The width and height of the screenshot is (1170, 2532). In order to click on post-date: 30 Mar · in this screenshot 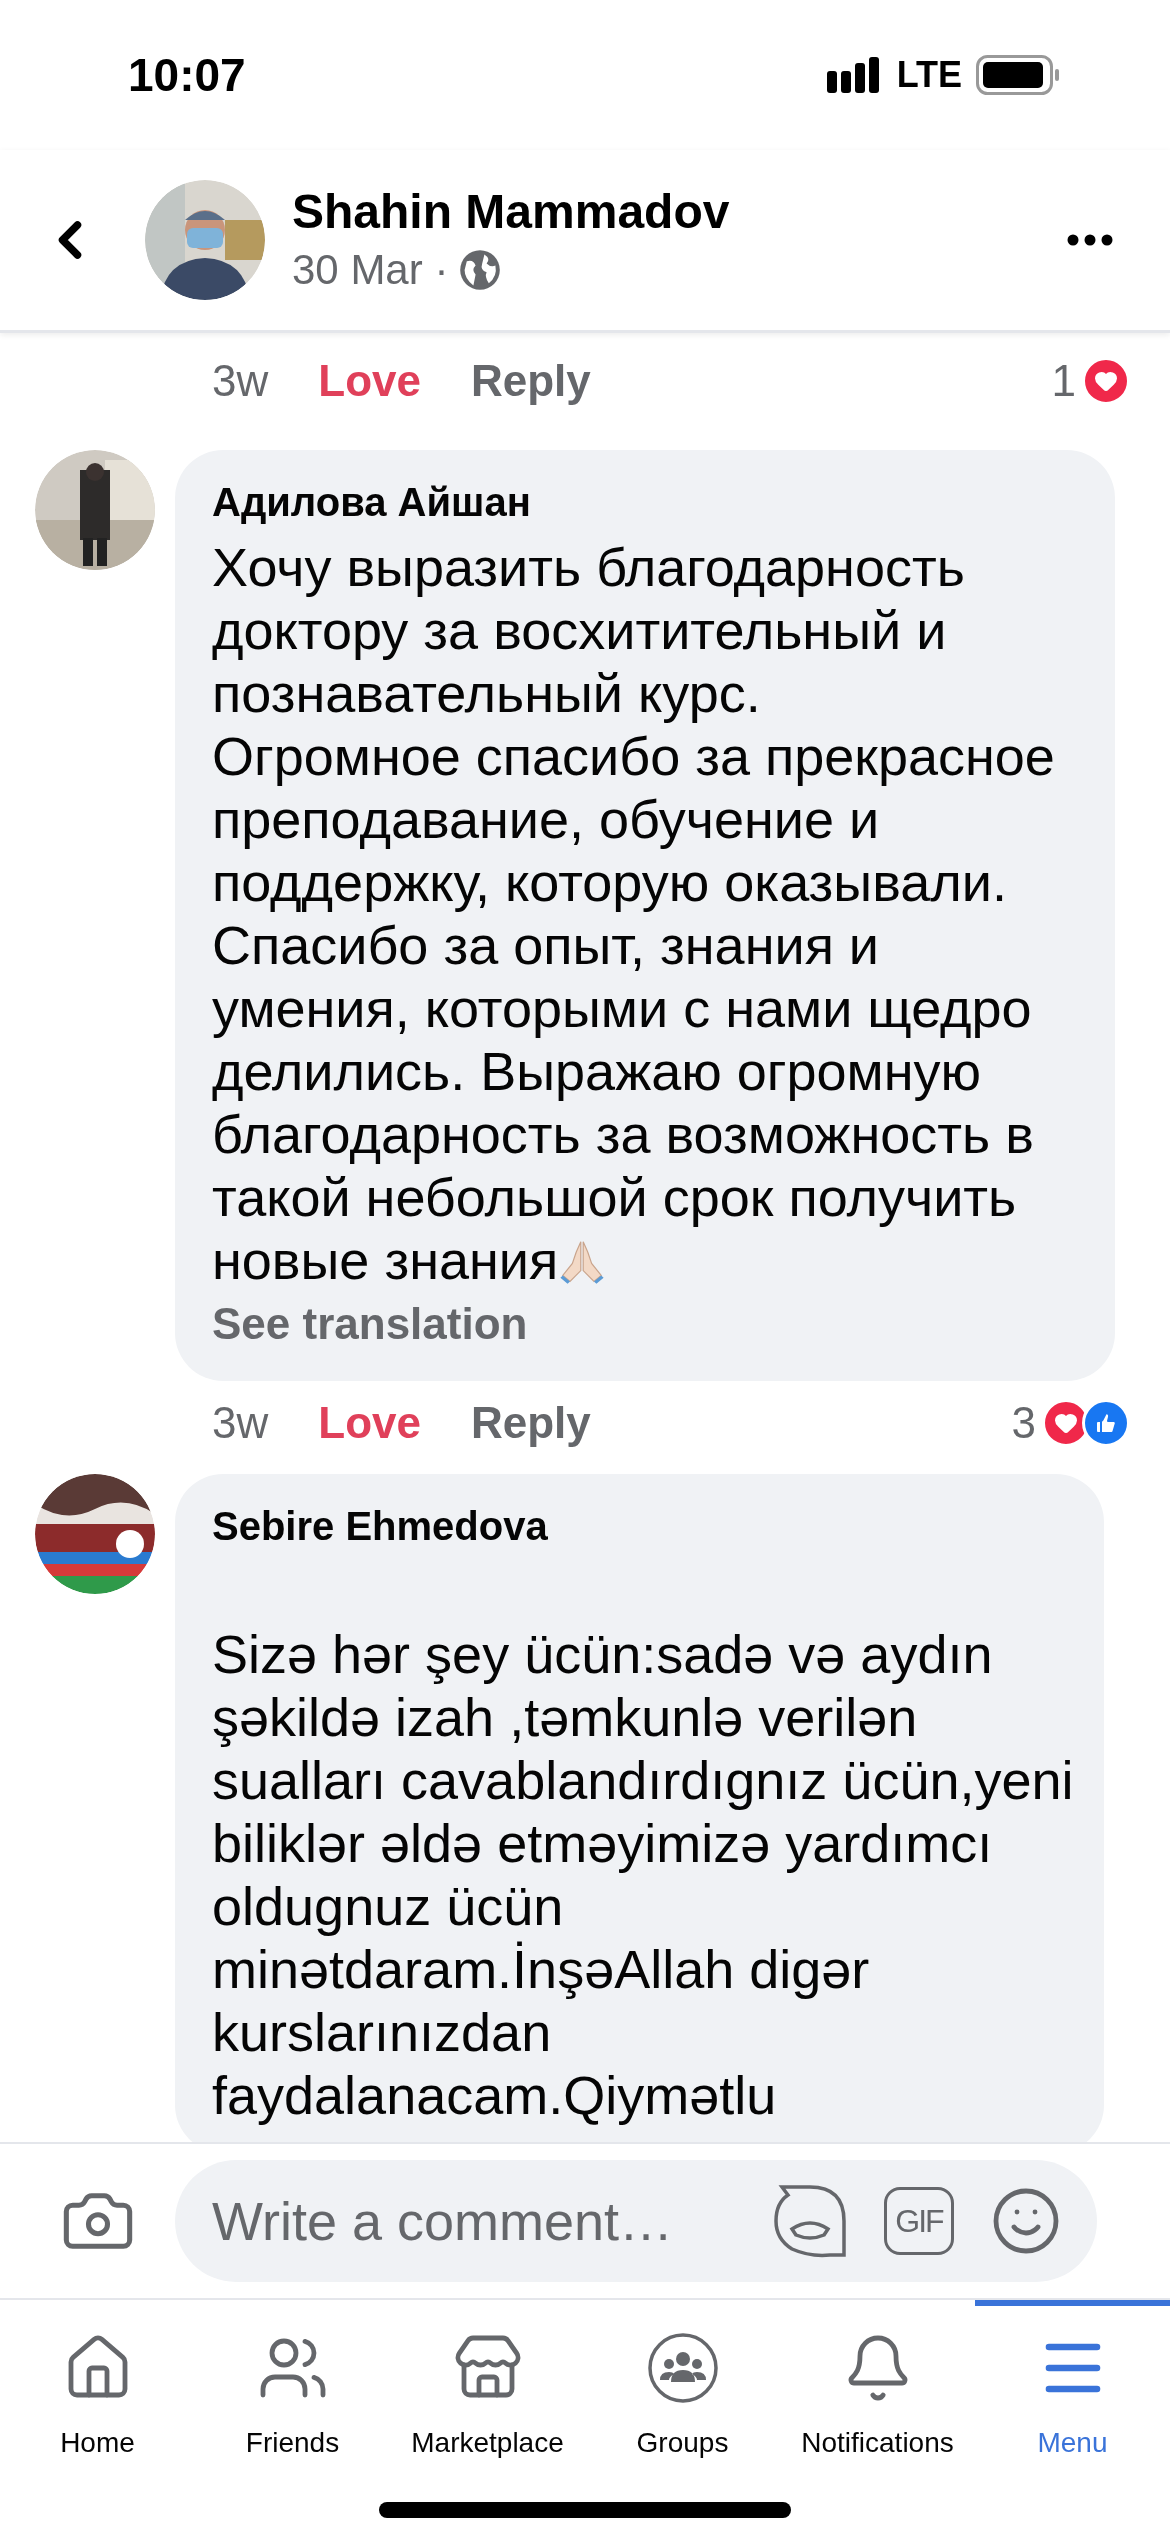, I will do `click(370, 270)`.